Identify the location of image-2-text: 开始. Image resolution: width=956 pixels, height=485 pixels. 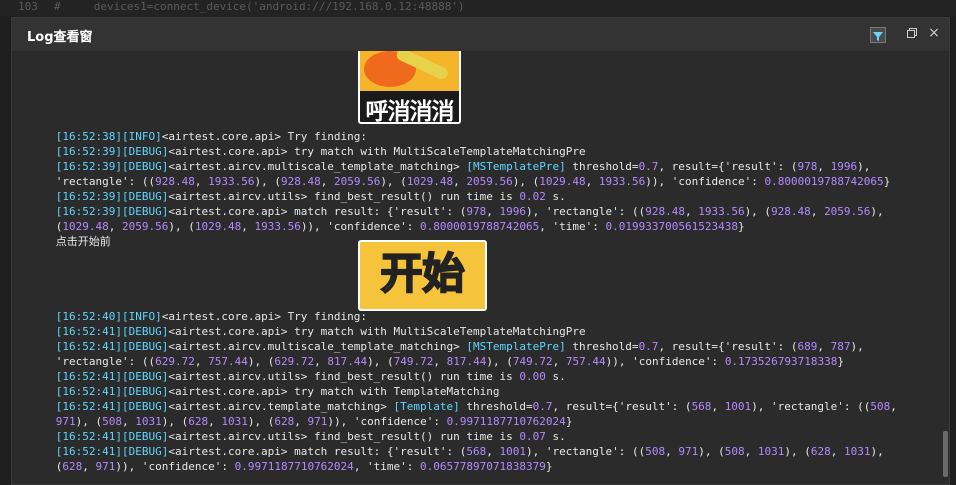
(422, 273).